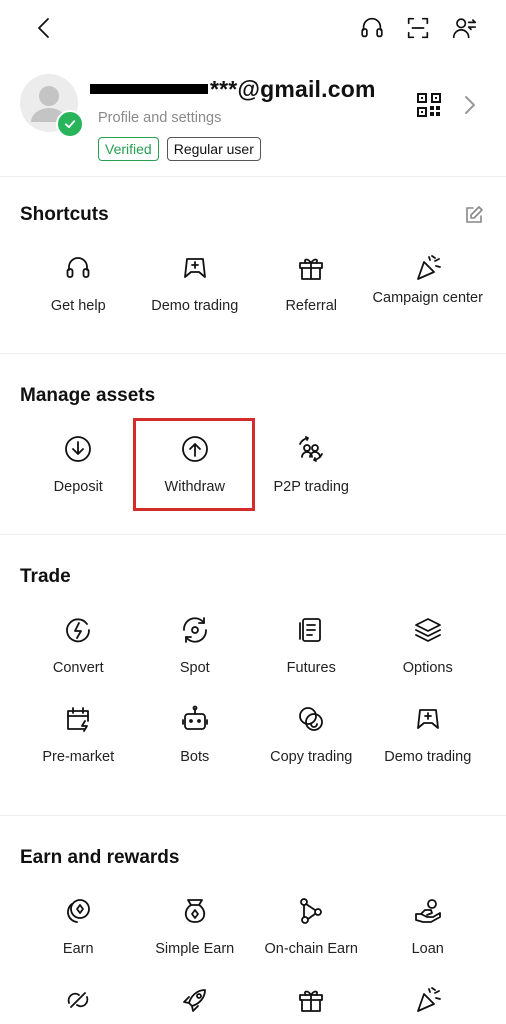 This screenshot has height=1024, width=506. I want to click on top-bar, so click(253, 28).